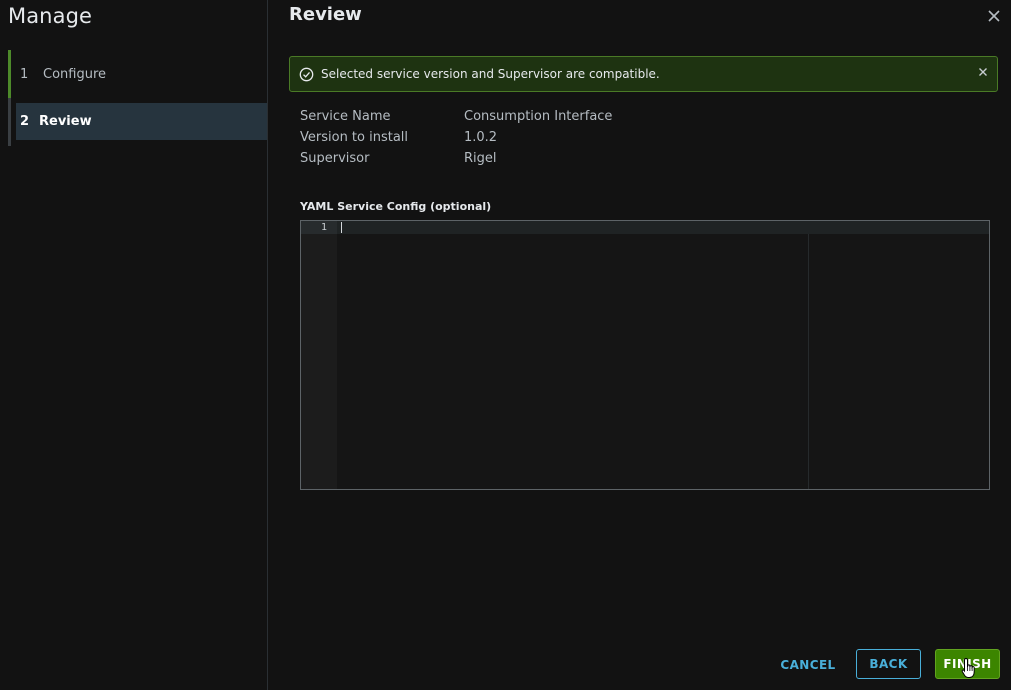 This screenshot has width=1011, height=690. I want to click on summary-label: Version to install, so click(354, 137).